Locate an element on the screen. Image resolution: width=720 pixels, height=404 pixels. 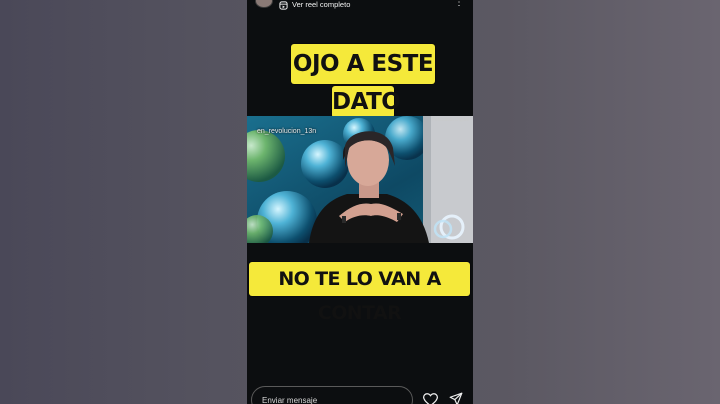
video-still is located at coordinates (360, 179).